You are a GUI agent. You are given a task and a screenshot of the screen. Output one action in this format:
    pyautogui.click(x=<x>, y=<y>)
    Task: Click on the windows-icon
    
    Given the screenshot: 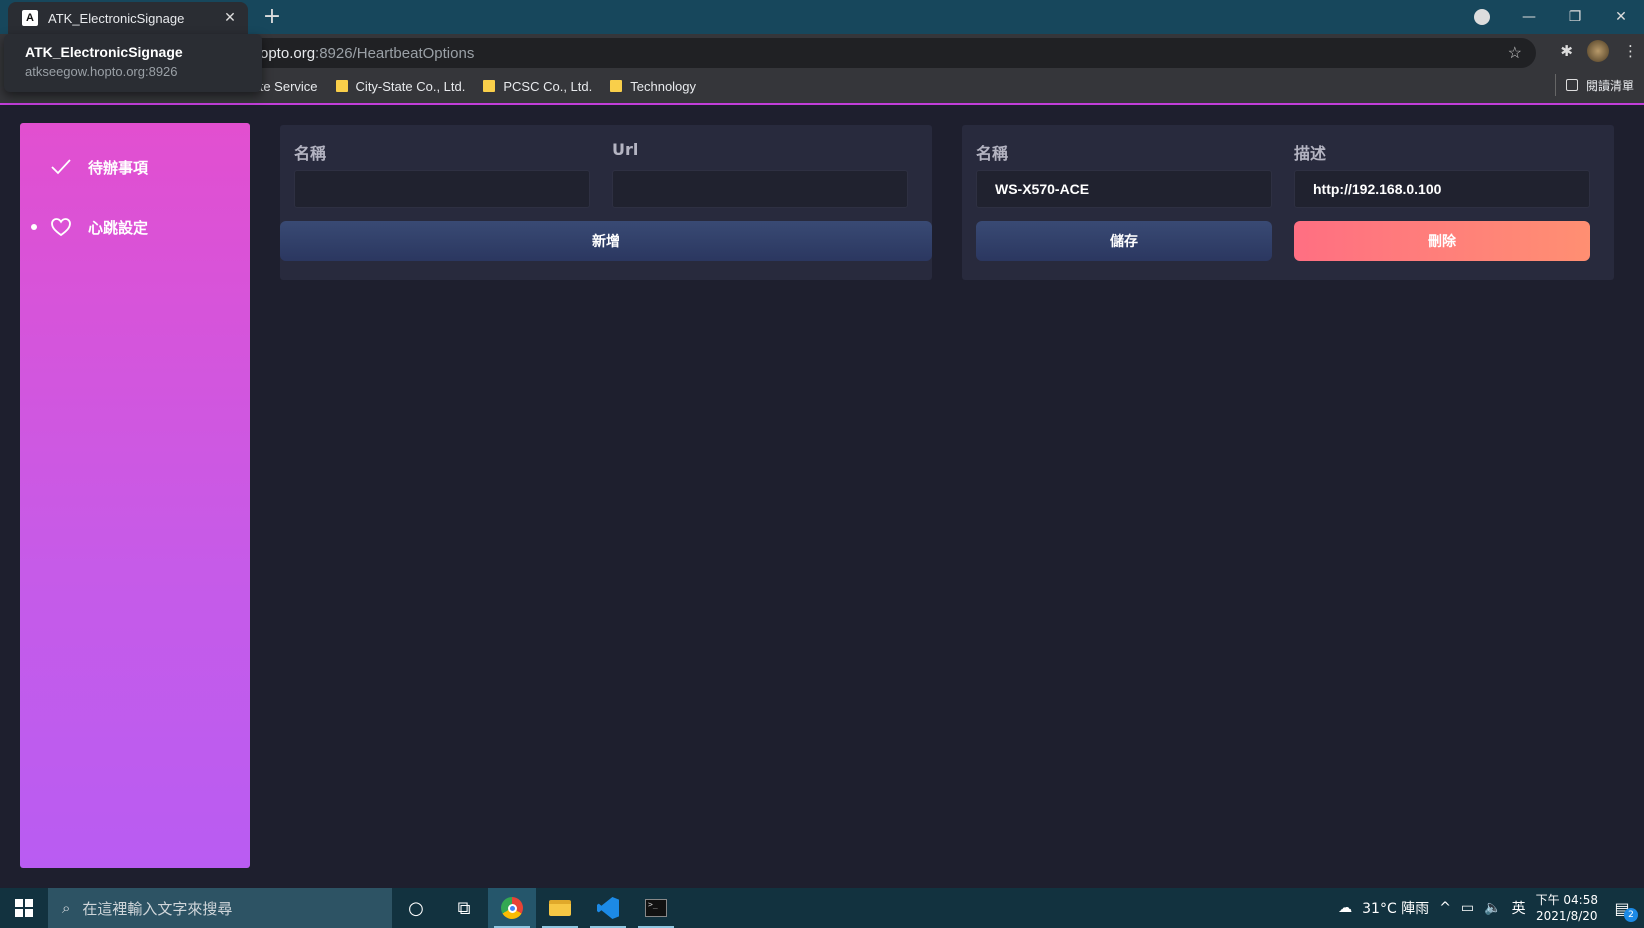 What is the action you would take?
    pyautogui.click(x=24, y=908)
    